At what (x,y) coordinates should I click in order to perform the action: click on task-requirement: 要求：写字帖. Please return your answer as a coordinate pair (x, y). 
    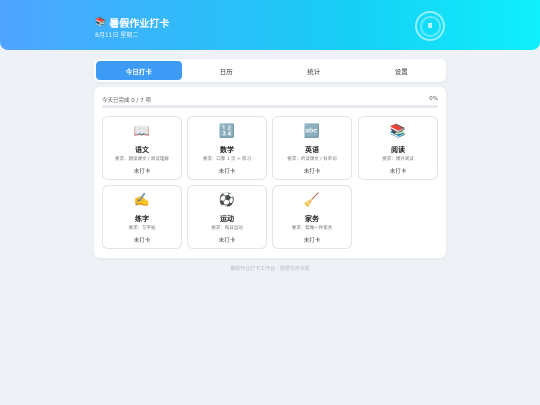
    Looking at the image, I should click on (142, 228).